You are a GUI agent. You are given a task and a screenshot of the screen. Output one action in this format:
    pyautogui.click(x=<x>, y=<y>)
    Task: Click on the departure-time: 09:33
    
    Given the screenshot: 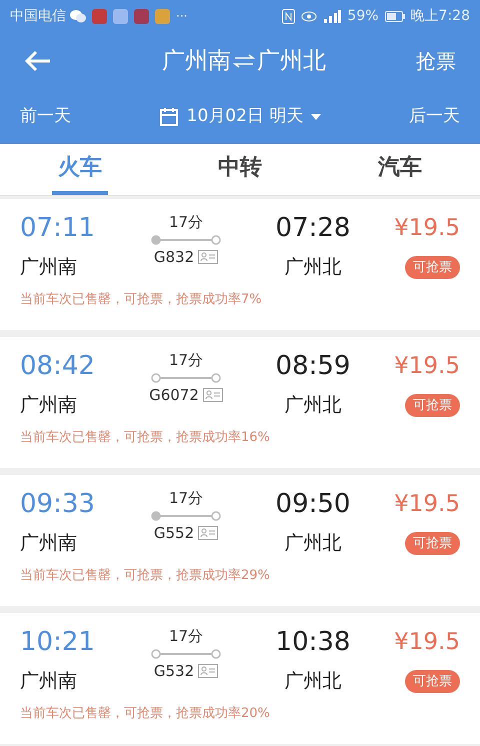 What is the action you would take?
    pyautogui.click(x=58, y=504)
    